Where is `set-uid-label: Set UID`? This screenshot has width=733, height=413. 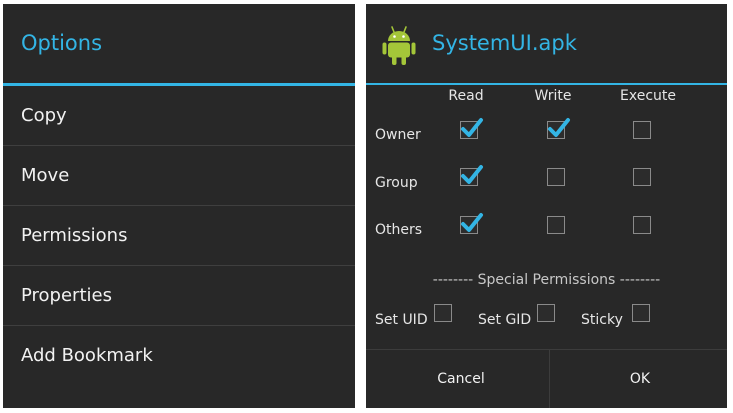 set-uid-label: Set UID is located at coordinates (401, 320).